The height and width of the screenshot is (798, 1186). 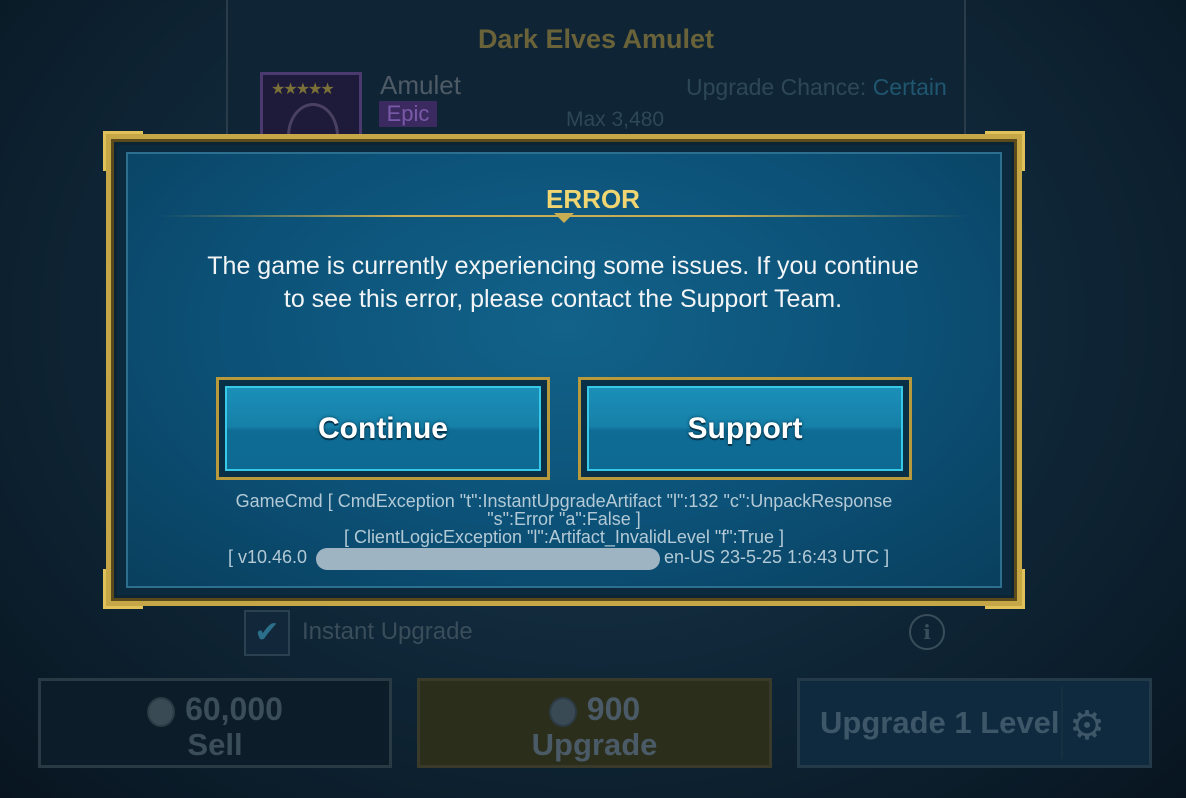 I want to click on rarity-badge: Epic, so click(x=408, y=114).